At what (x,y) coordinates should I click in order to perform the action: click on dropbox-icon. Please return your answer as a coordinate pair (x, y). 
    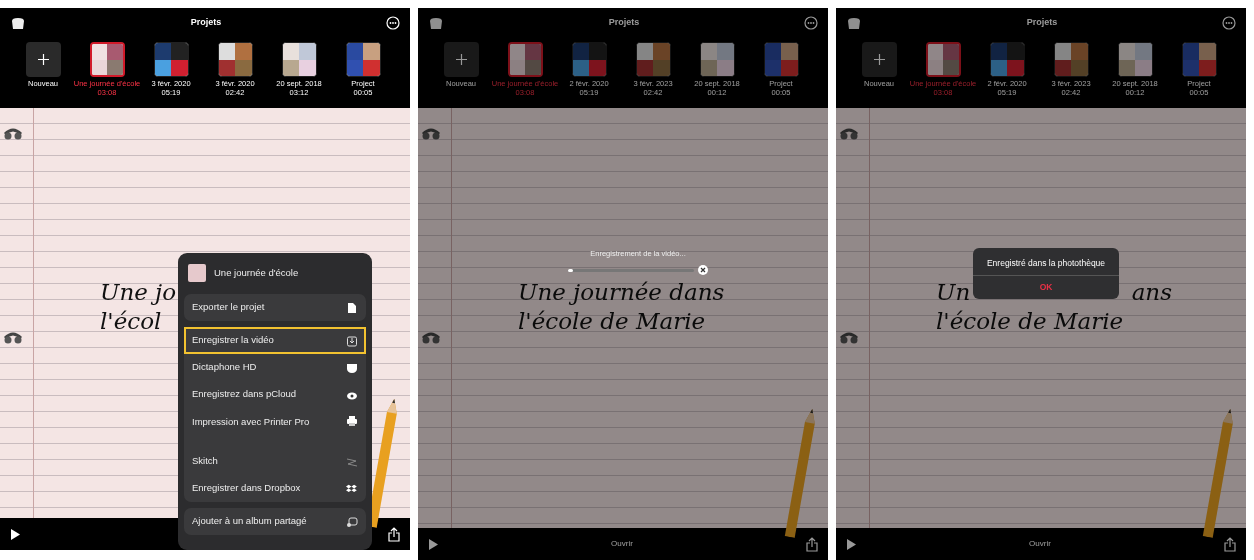
    Looking at the image, I should click on (352, 488).